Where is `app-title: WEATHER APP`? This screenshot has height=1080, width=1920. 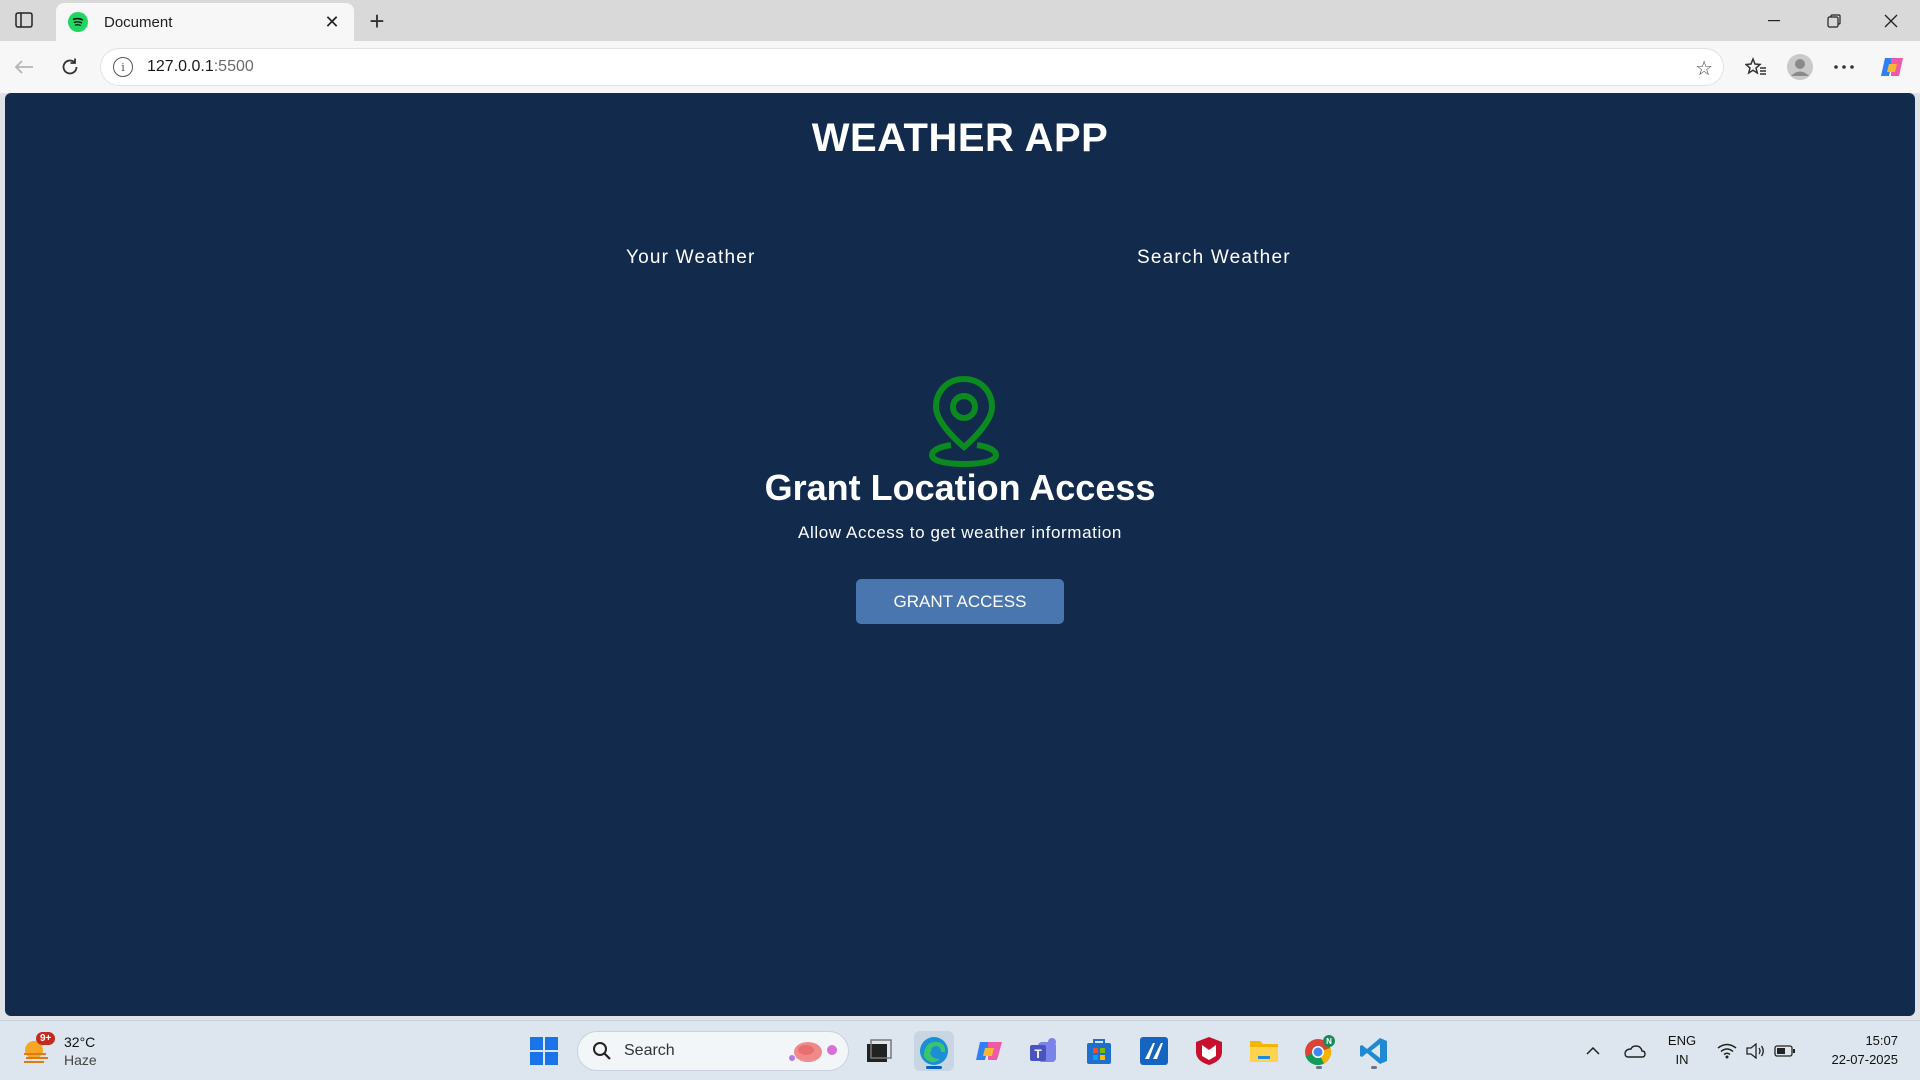
app-title: WEATHER APP is located at coordinates (960, 138).